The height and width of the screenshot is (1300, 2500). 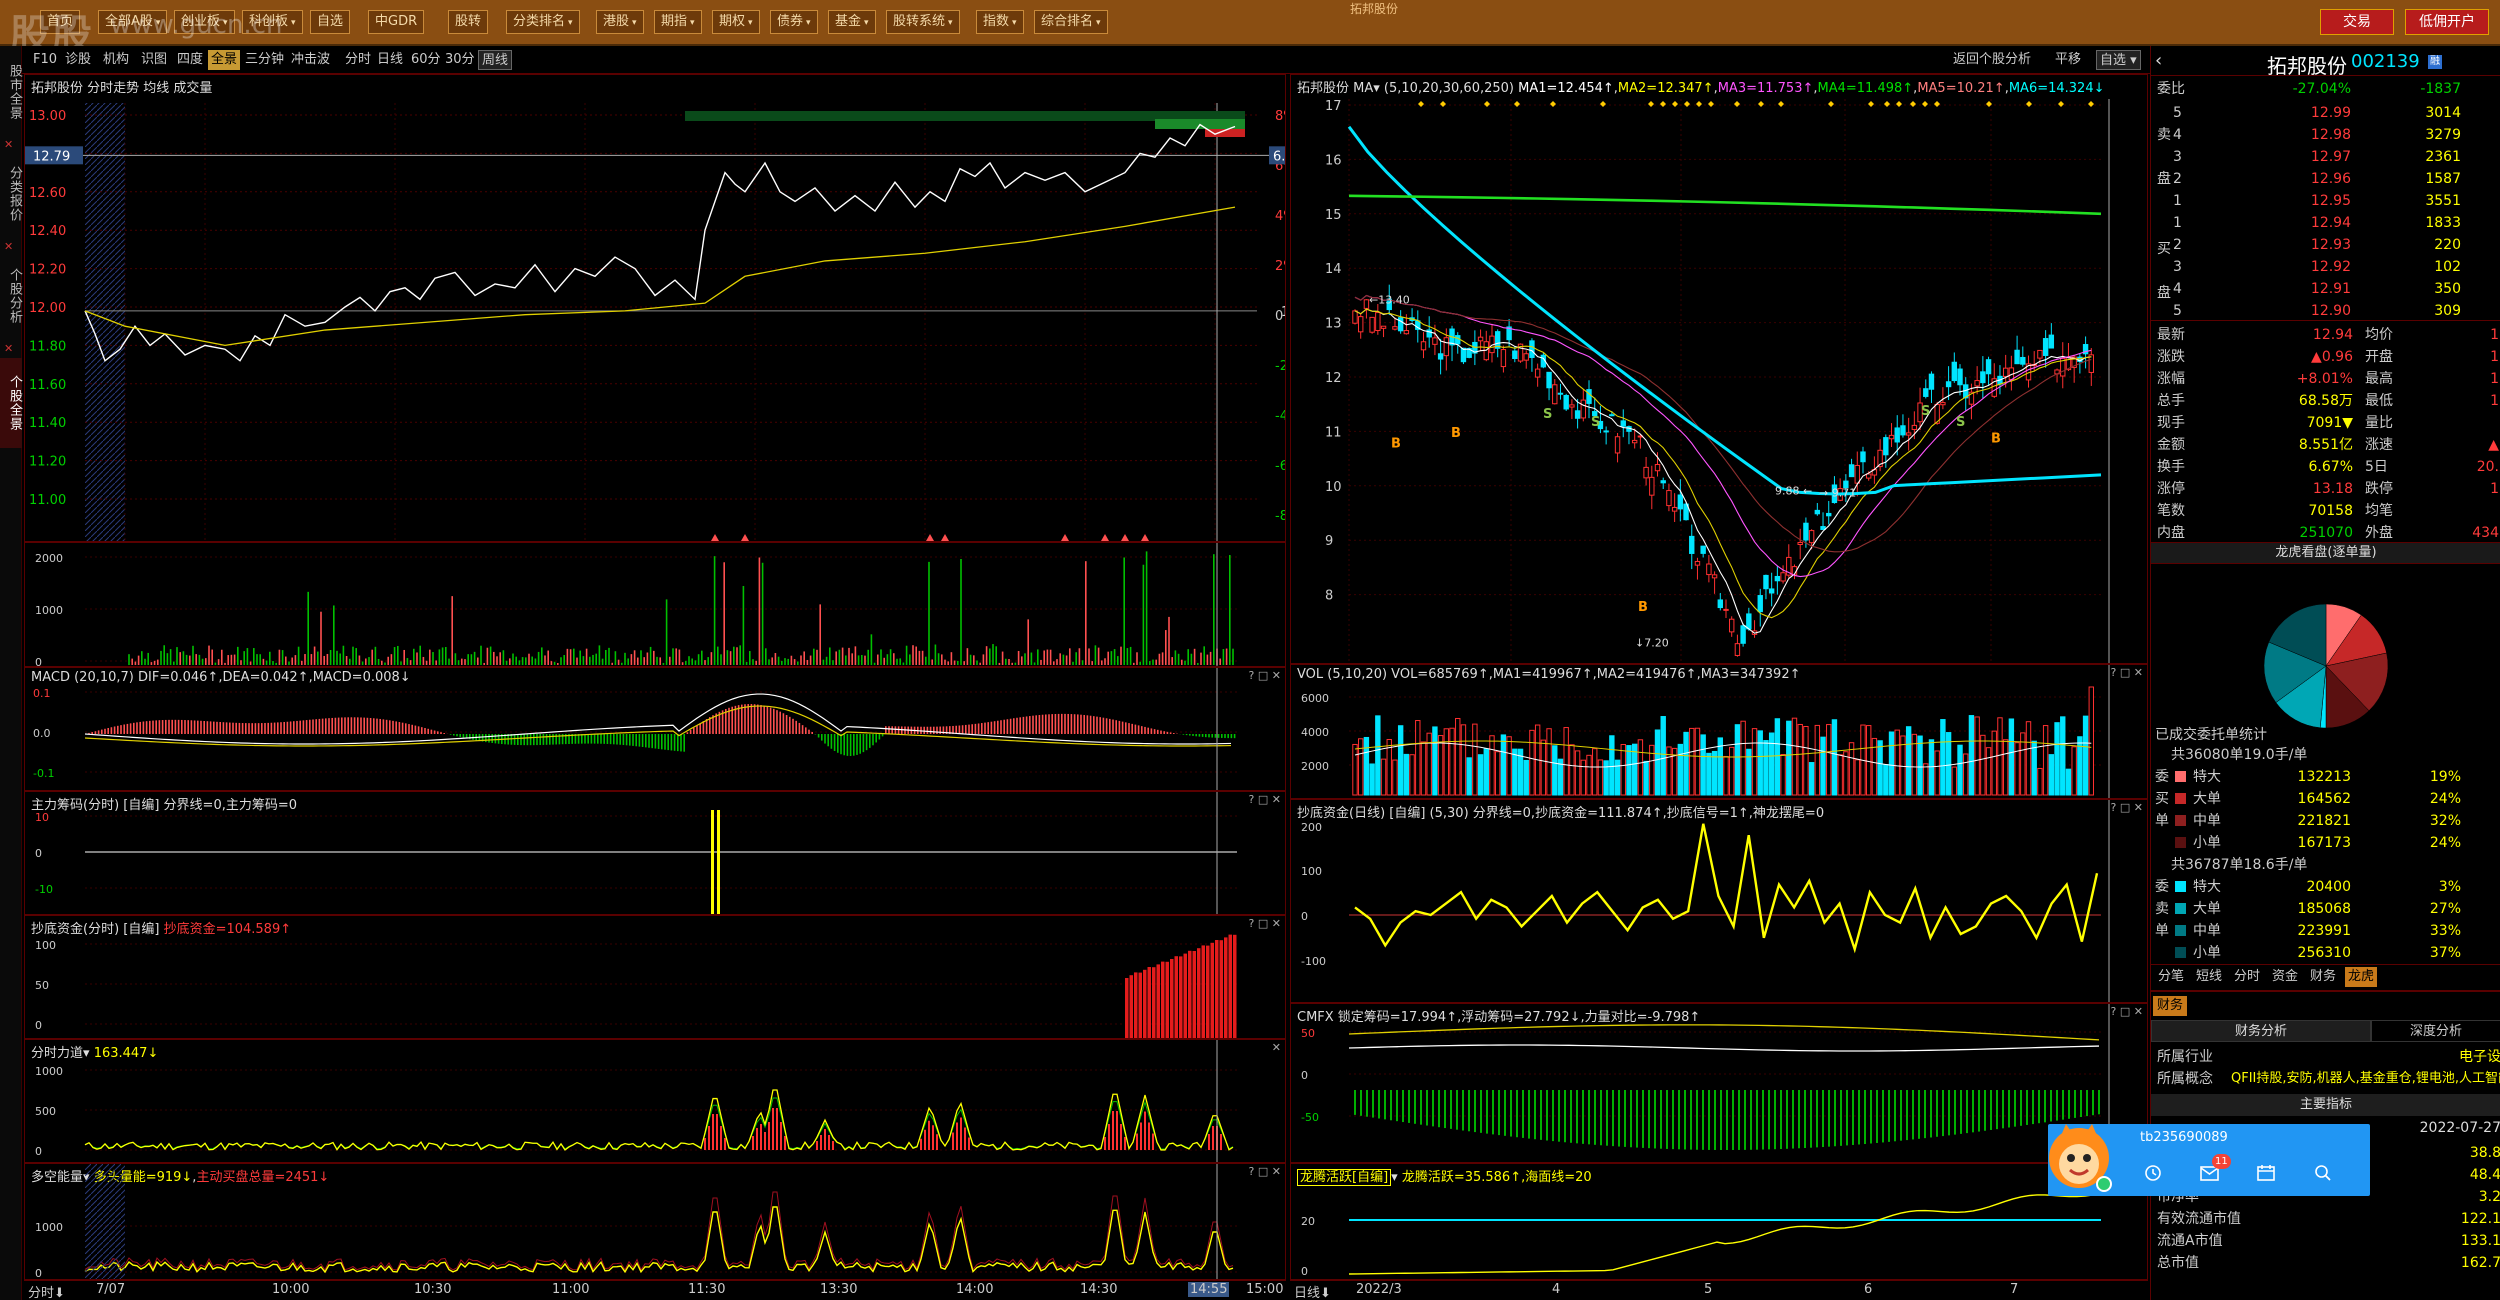 I want to click on toolbar-item-7: 分类排名 ▾, so click(x=543, y=22).